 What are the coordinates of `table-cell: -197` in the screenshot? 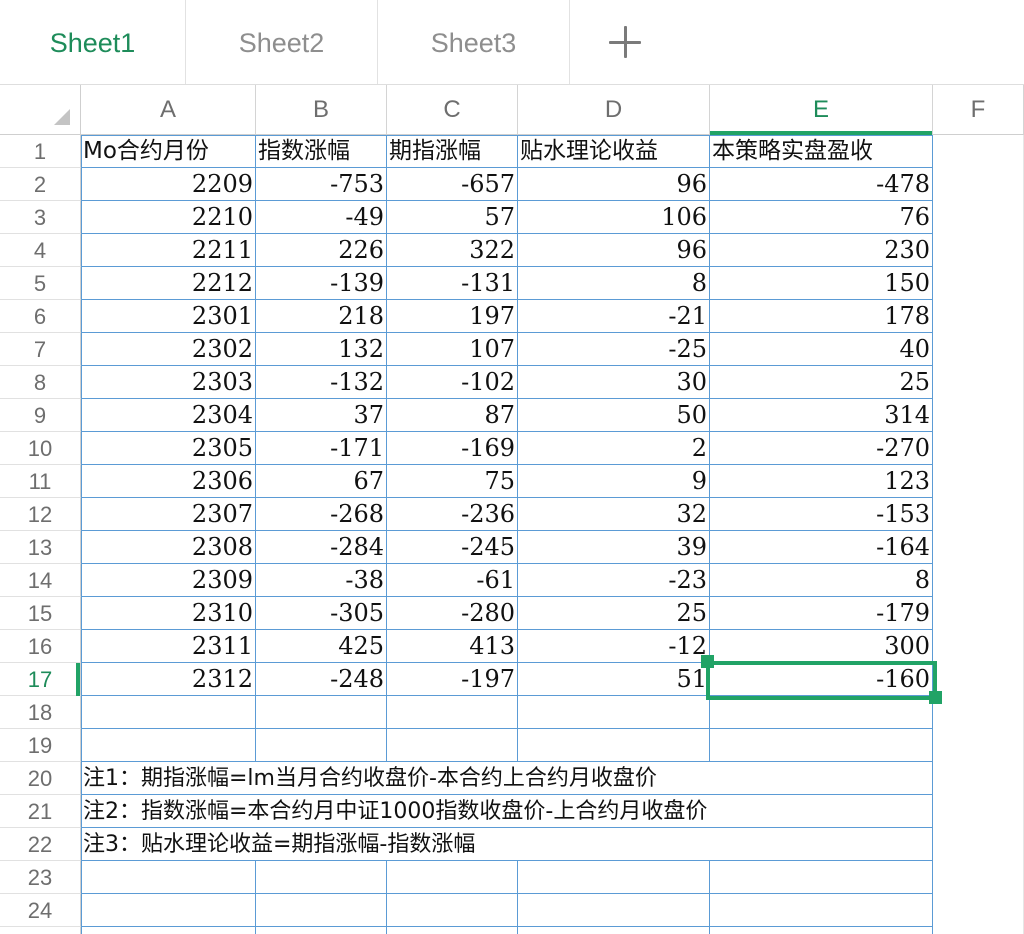 It's located at (452, 679).